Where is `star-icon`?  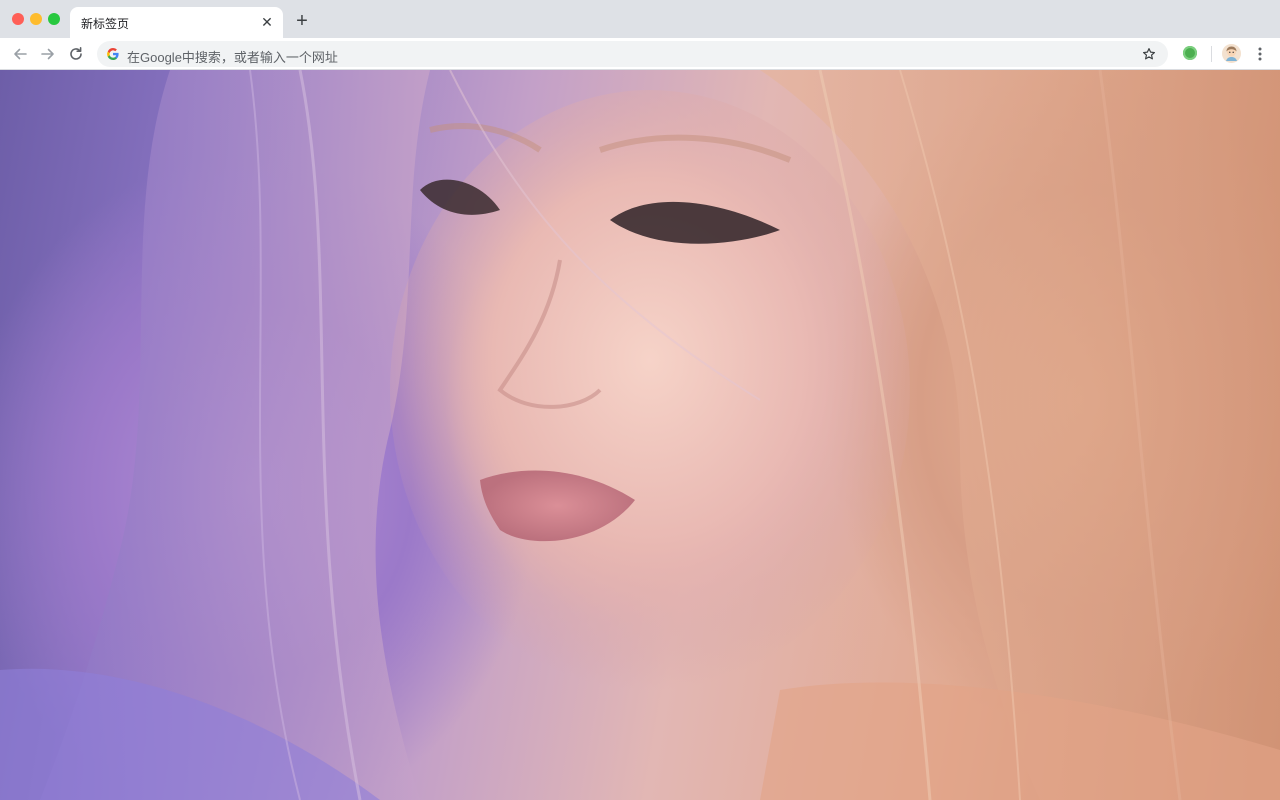 star-icon is located at coordinates (1149, 54).